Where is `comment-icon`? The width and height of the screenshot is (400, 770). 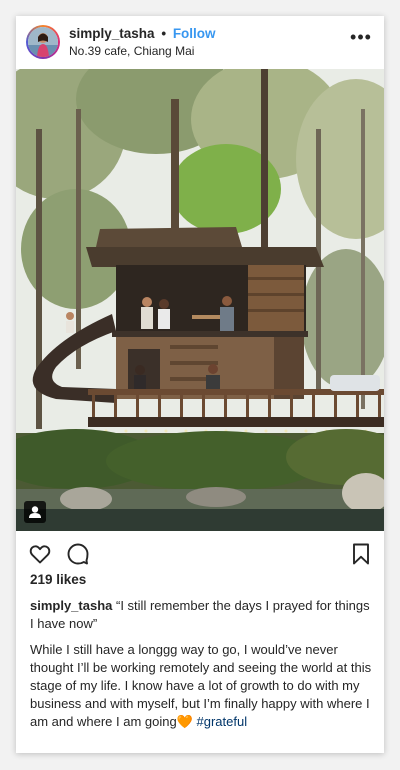 comment-icon is located at coordinates (78, 554).